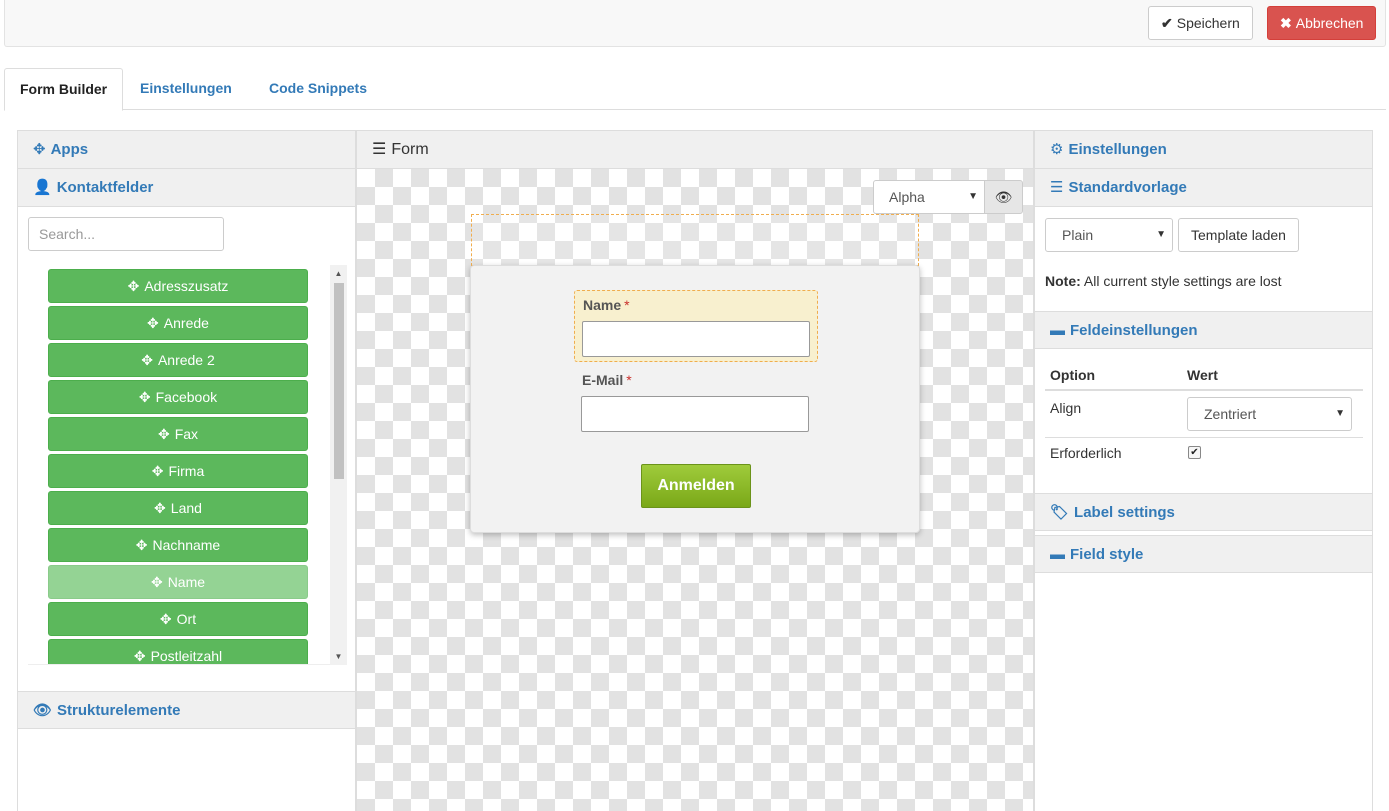  What do you see at coordinates (338, 656) in the screenshot?
I see `scroll-down-icon: ▼` at bounding box center [338, 656].